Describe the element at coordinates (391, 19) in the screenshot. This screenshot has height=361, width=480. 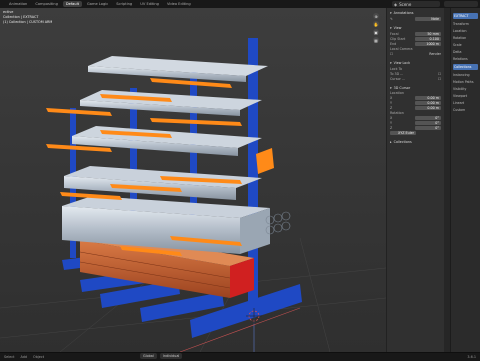
I see `annotation-tool-icon: ✎` at that location.